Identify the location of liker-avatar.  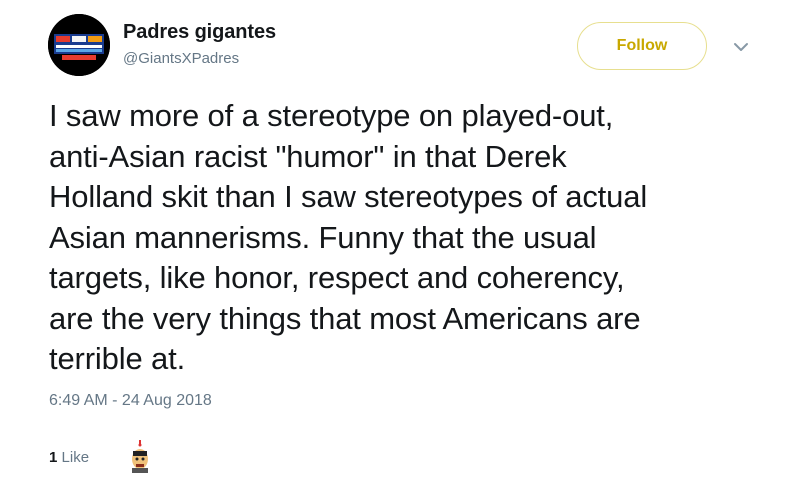
(140, 457).